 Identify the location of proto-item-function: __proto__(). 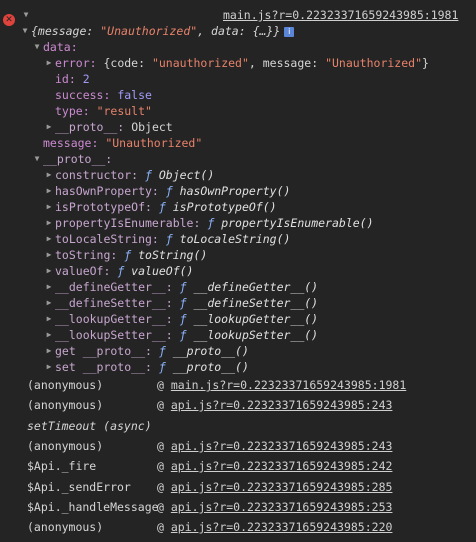
(210, 351).